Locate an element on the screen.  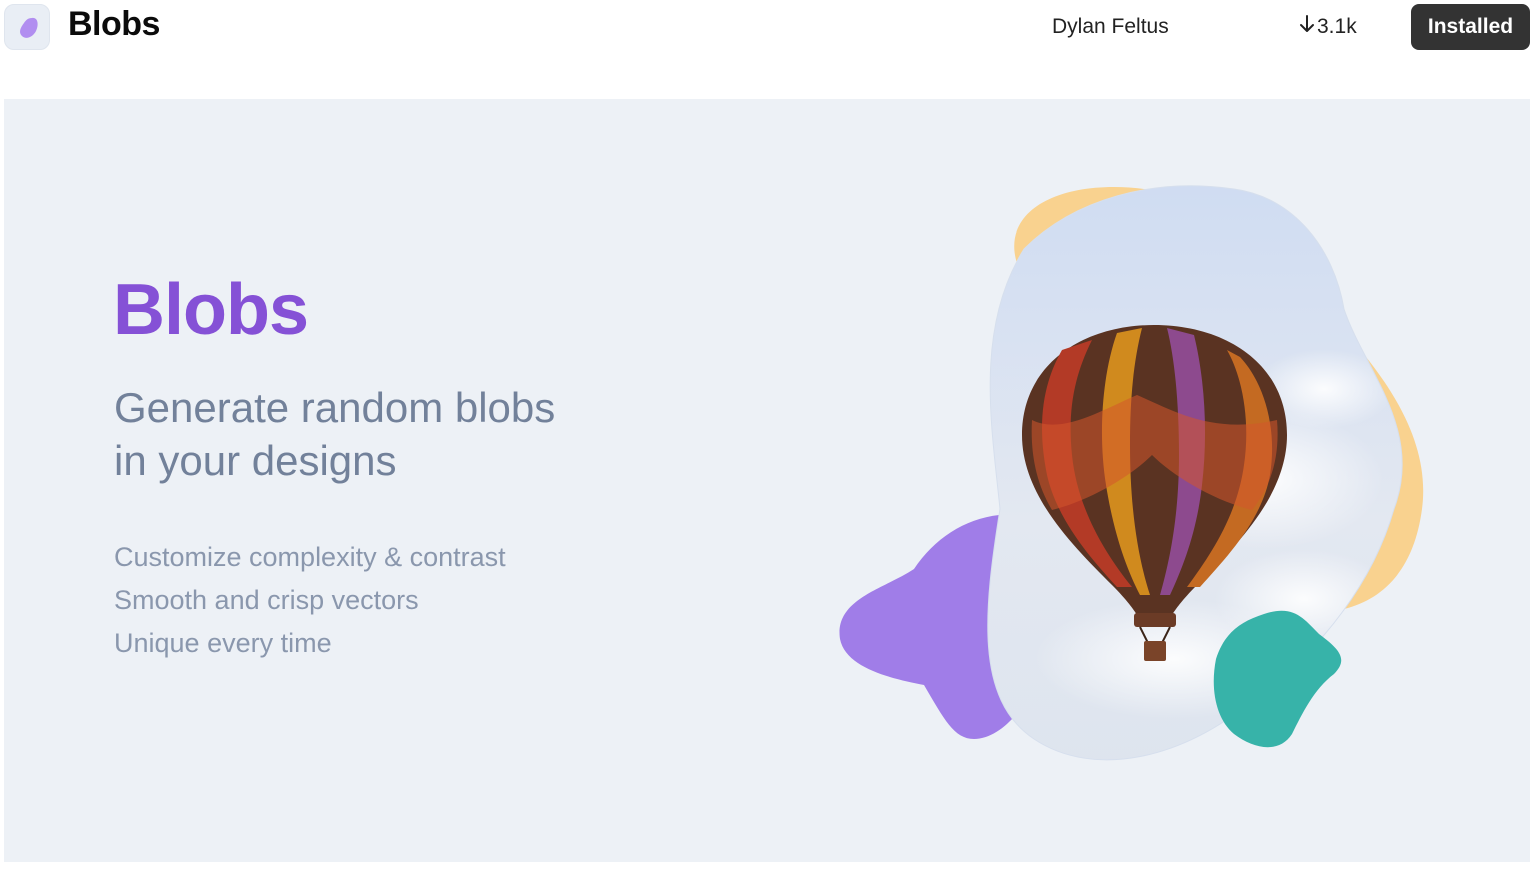
header: Blobs Dylan Feltus 3.1k Installed is located at coordinates (770, 28).